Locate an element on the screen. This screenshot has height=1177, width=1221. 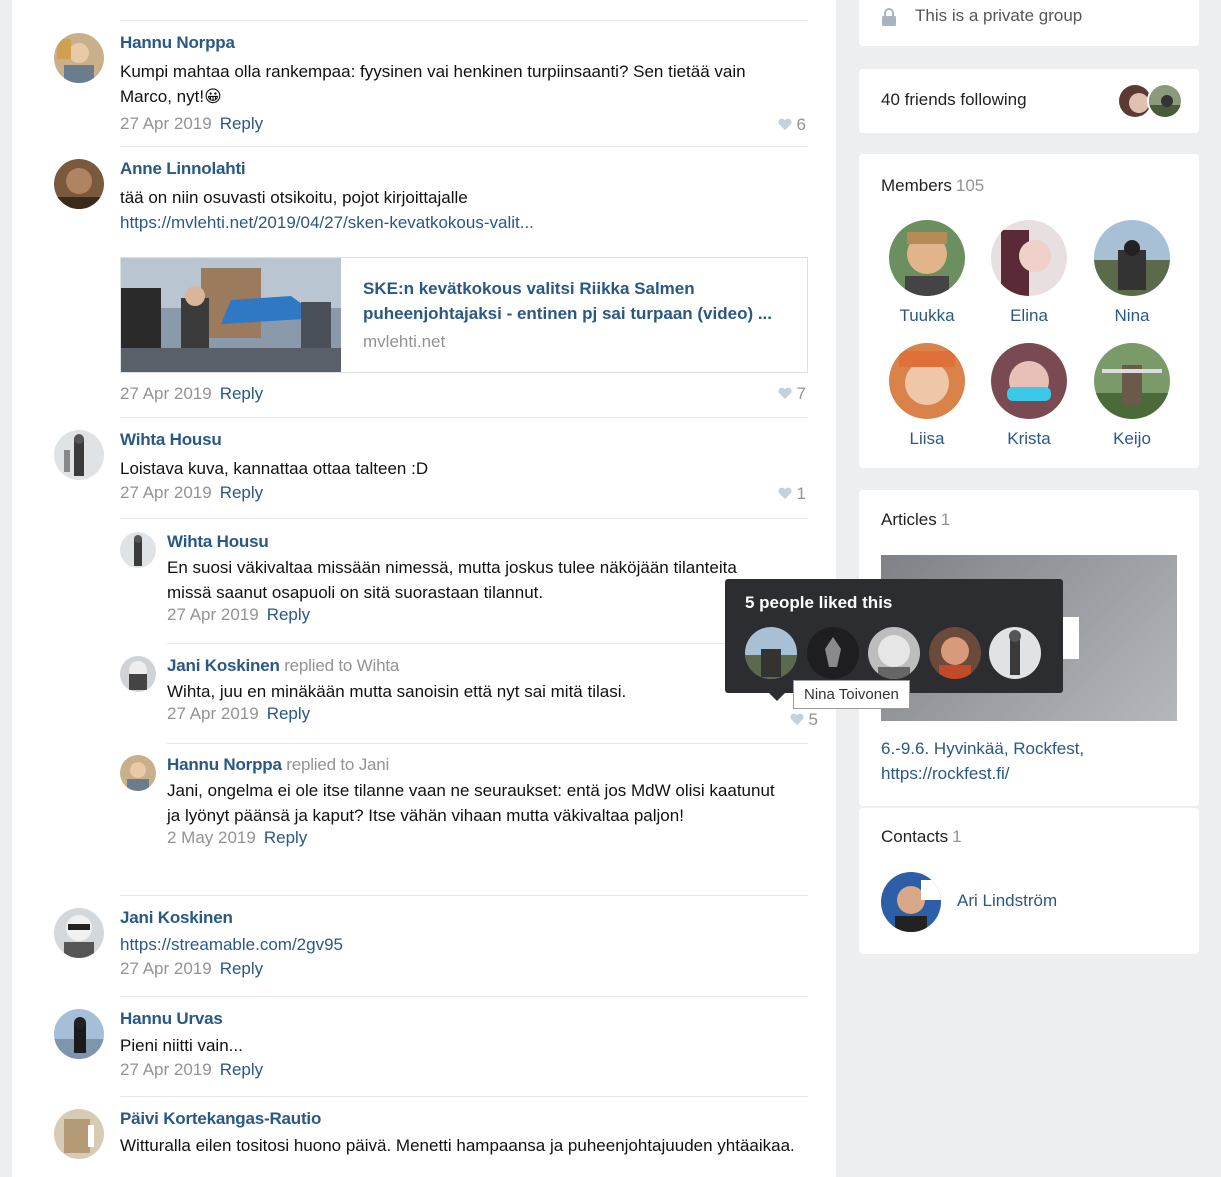
member-liisa: Liisa is located at coordinates (927, 396).